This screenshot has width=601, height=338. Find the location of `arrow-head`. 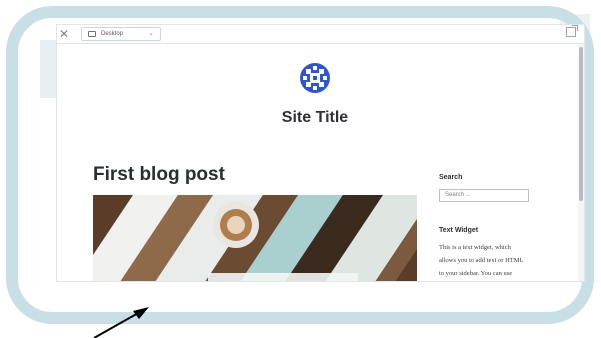

arrow-head is located at coordinates (141, 313).